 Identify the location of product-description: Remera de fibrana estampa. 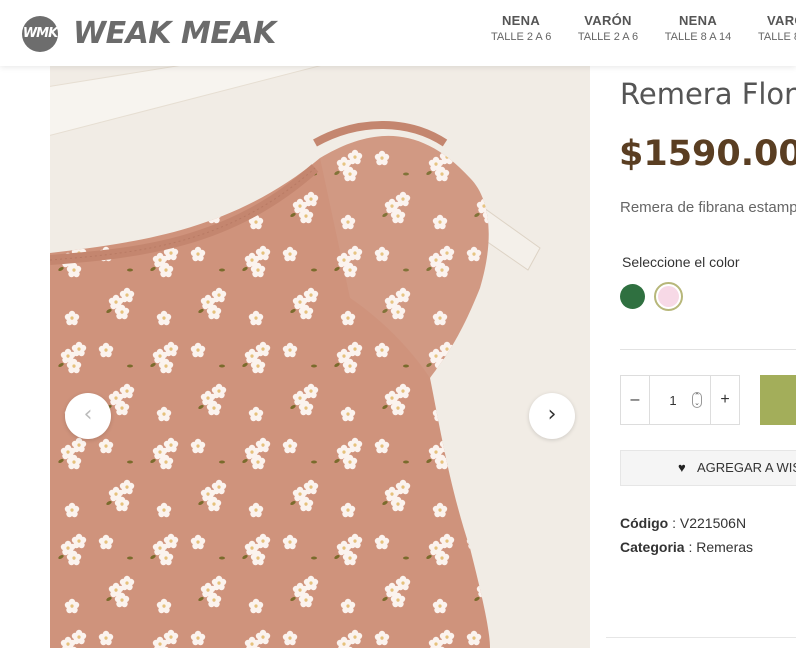
(708, 207).